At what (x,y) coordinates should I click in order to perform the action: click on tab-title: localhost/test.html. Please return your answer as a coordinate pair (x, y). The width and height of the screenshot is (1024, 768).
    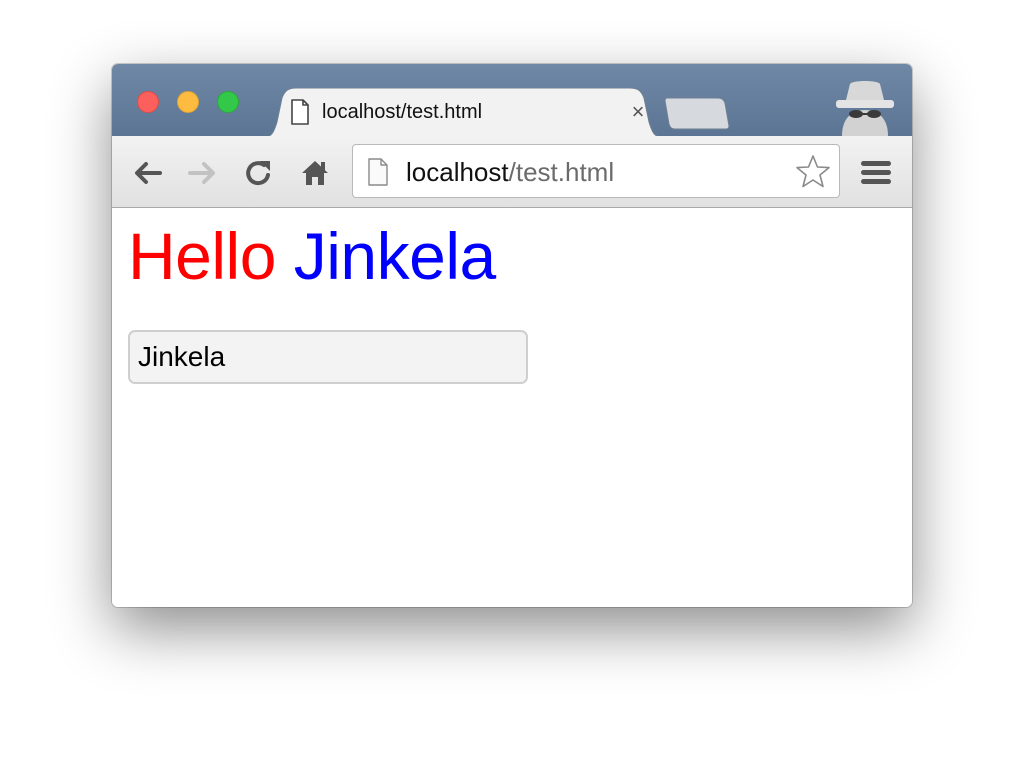
    Looking at the image, I should click on (402, 111).